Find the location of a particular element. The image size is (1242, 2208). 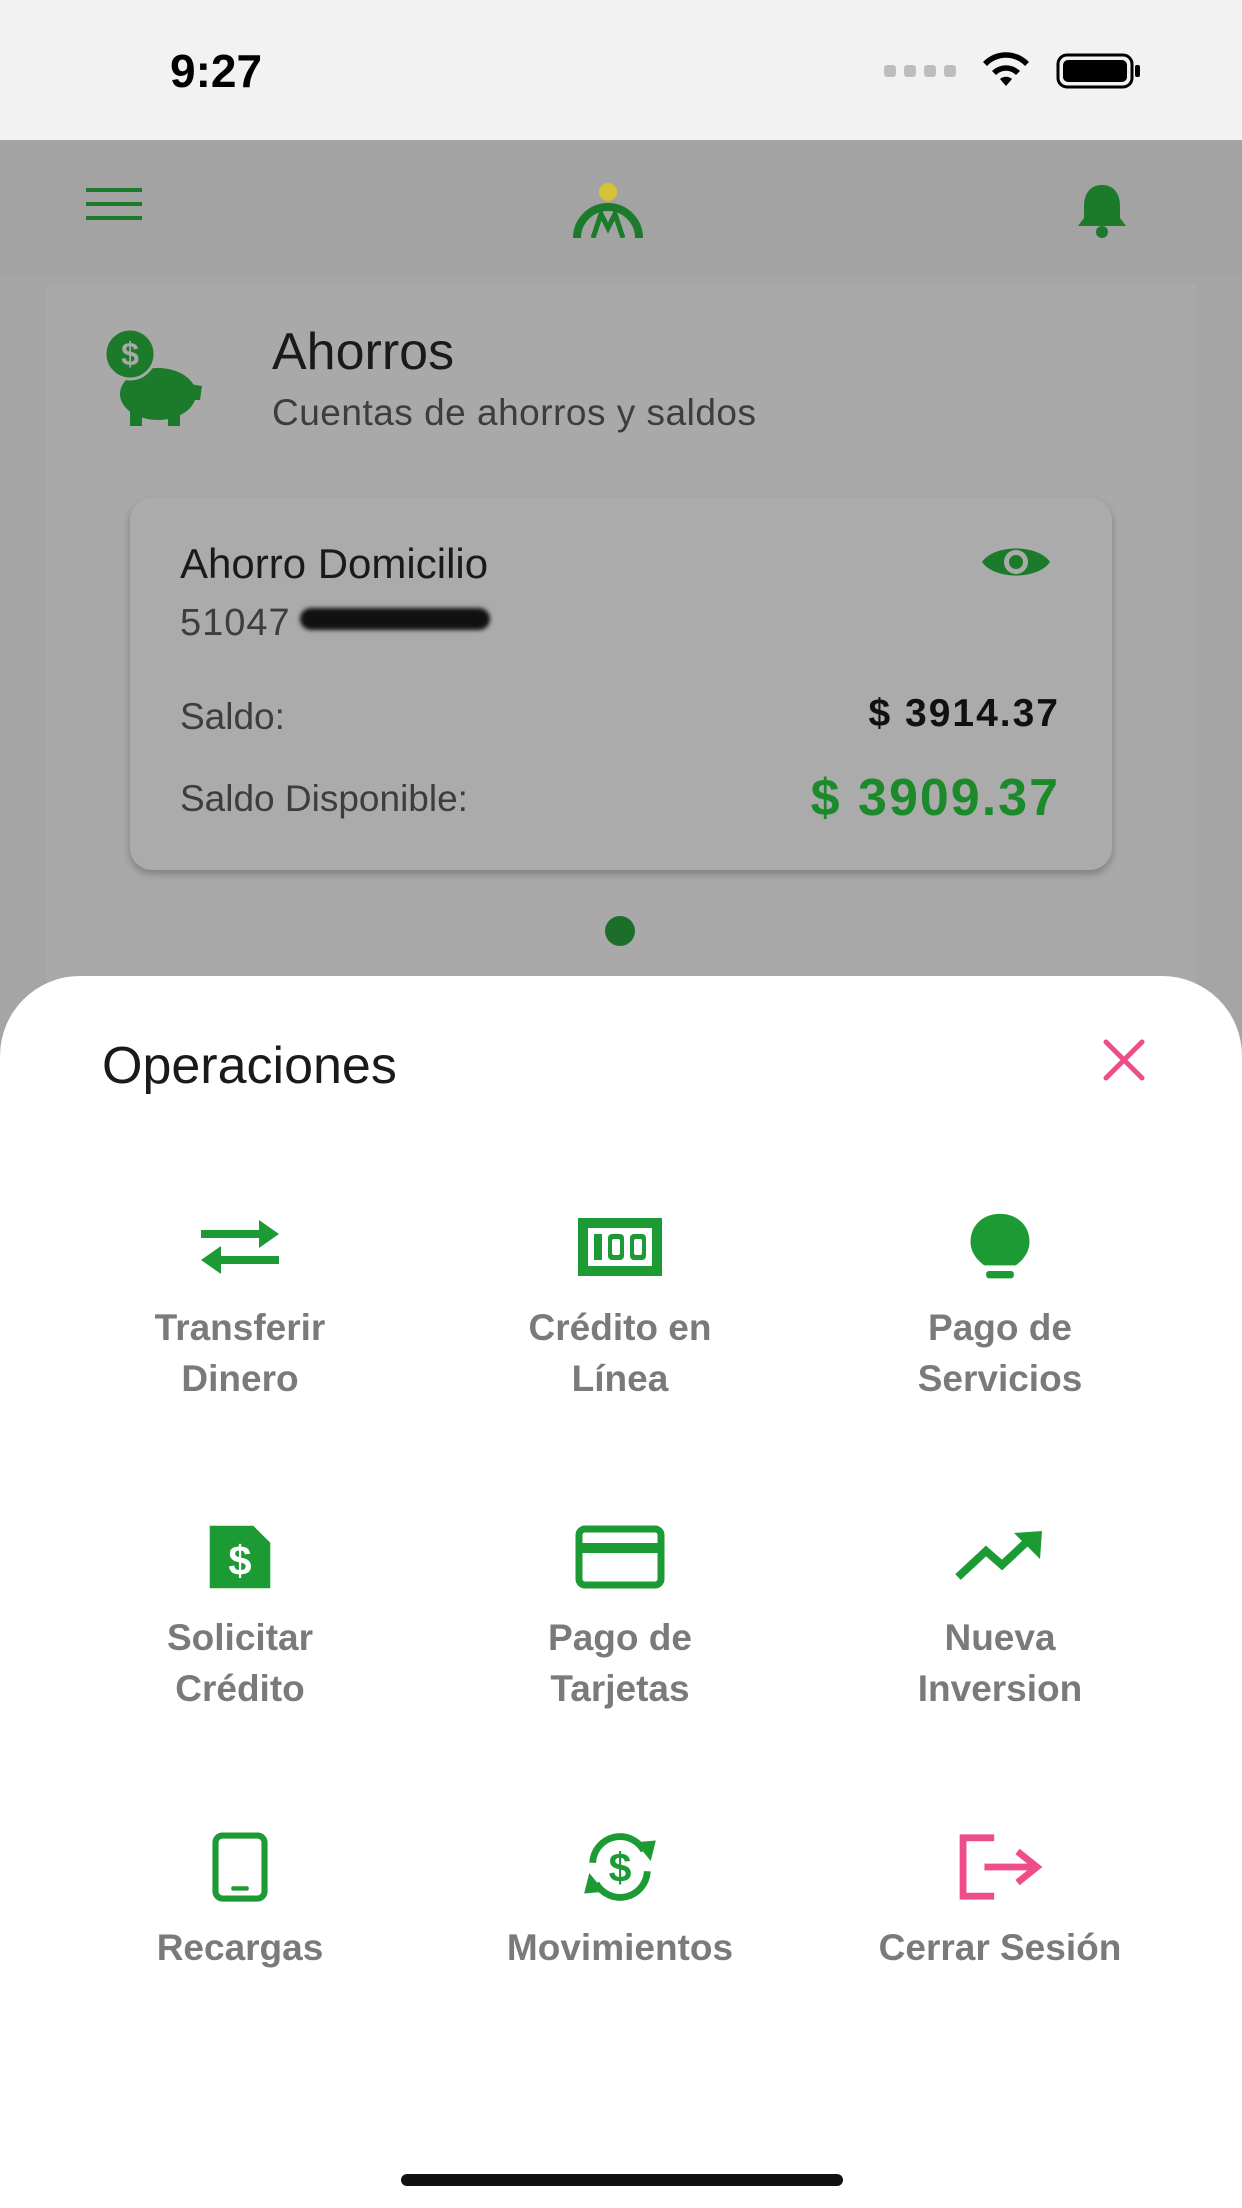

home-indicator is located at coordinates (622, 2180).